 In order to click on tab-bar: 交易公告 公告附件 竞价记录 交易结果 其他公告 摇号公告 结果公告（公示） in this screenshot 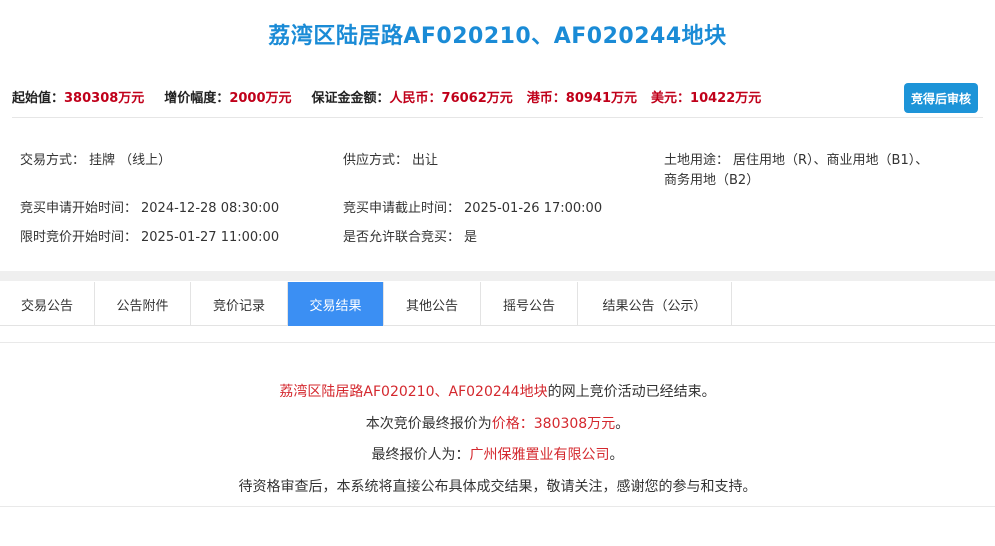, I will do `click(497, 304)`.